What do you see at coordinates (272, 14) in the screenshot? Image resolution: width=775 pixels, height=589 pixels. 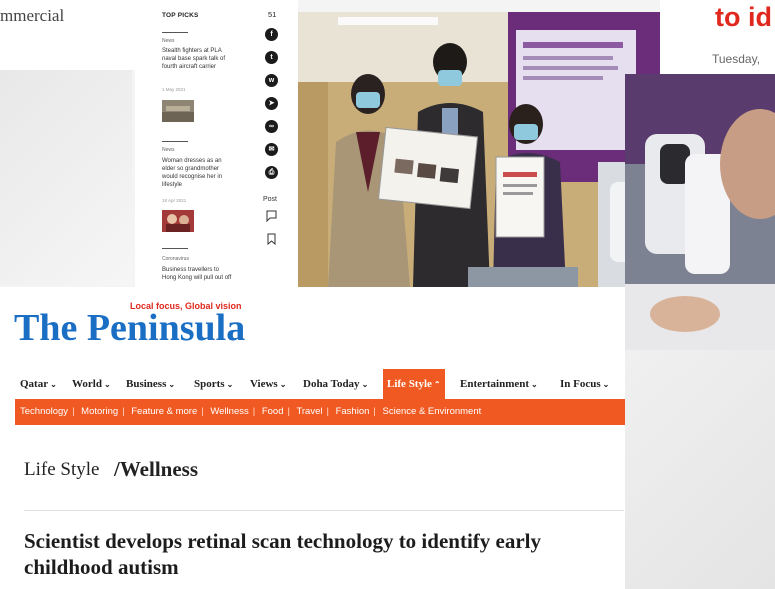 I see `share-count: 51` at bounding box center [272, 14].